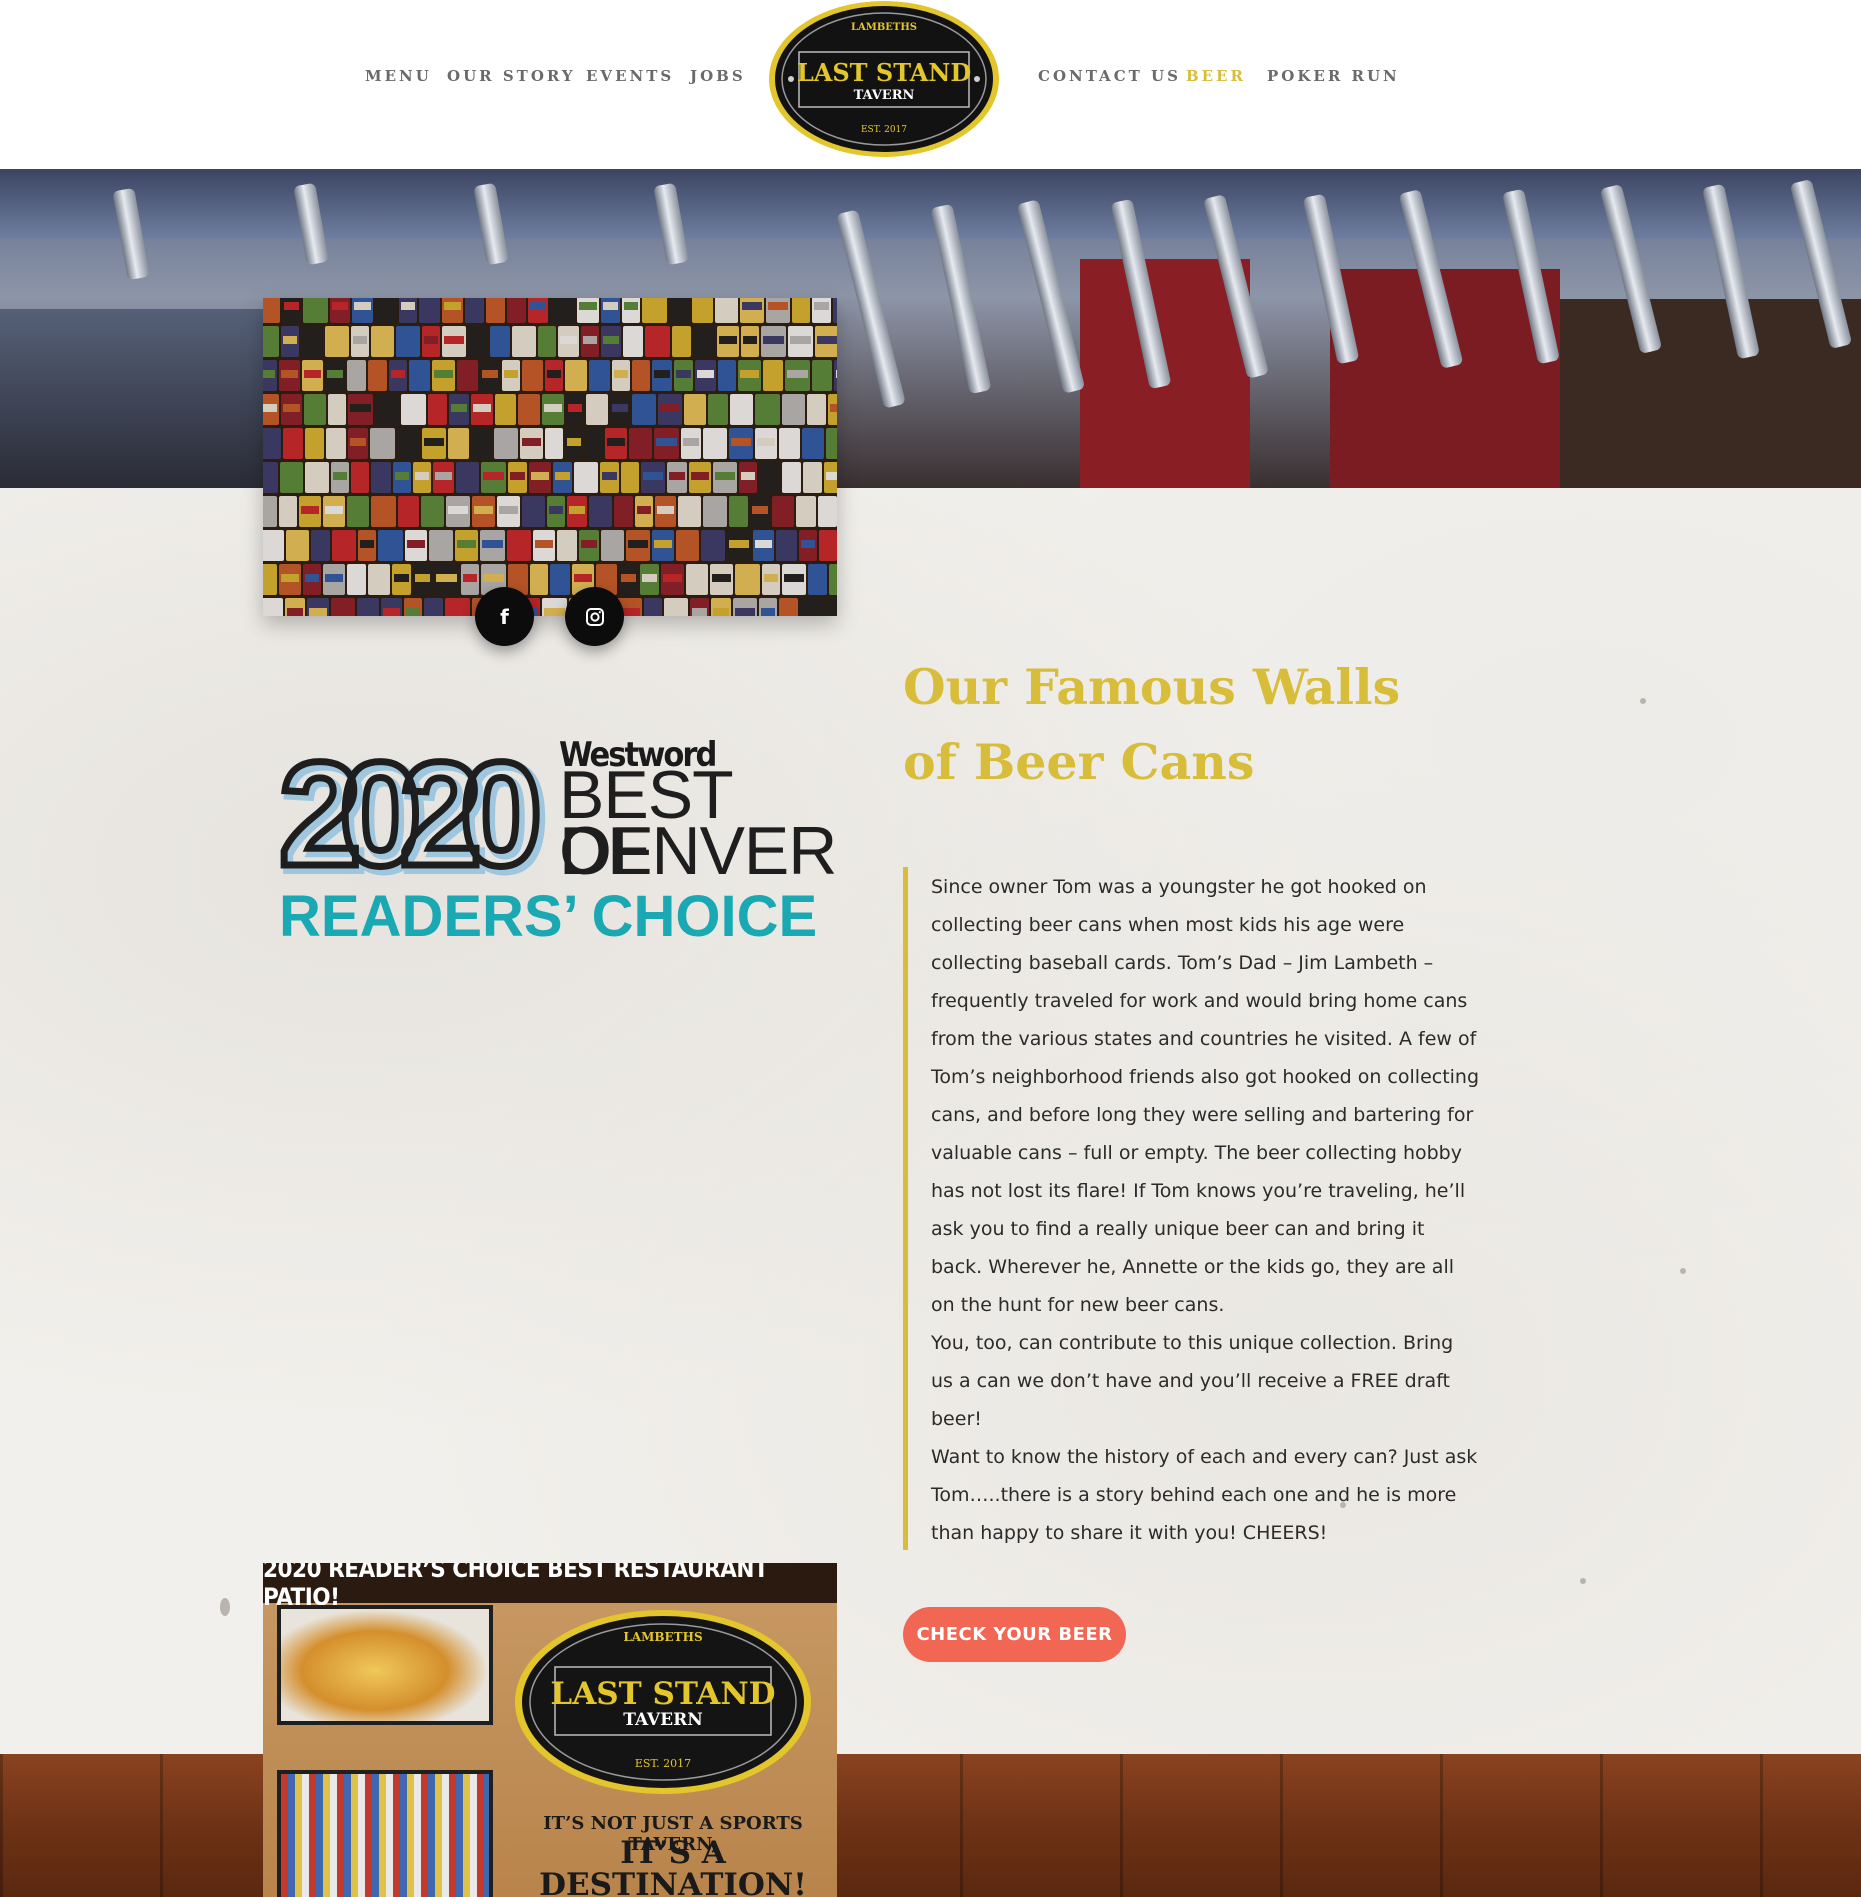  Describe the element at coordinates (1710, 393) in the screenshot. I see `hero-dark-panel` at that location.